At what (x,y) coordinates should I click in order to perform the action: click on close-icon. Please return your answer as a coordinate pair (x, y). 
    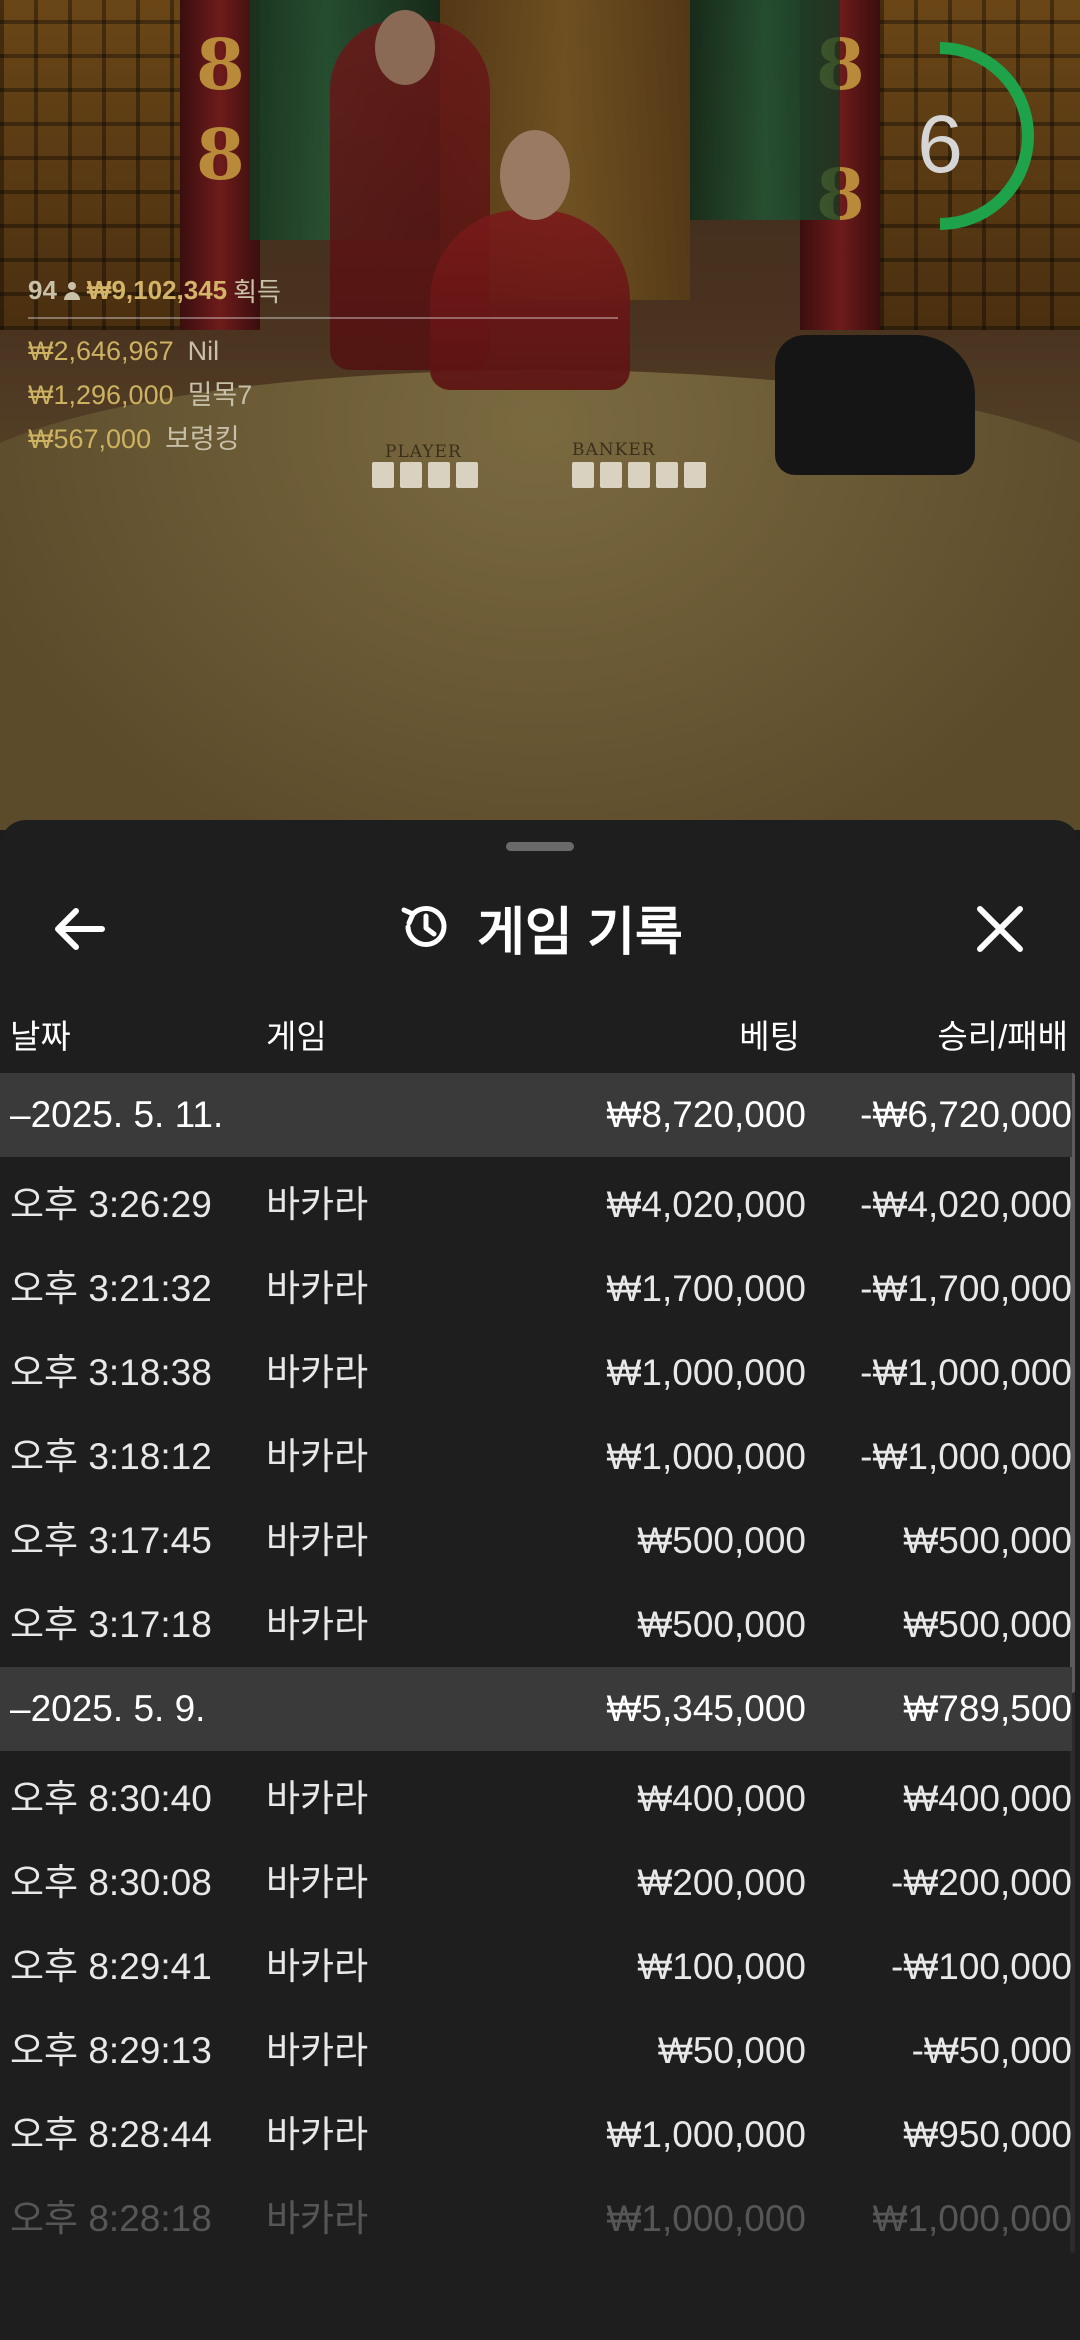
    Looking at the image, I should click on (1000, 929).